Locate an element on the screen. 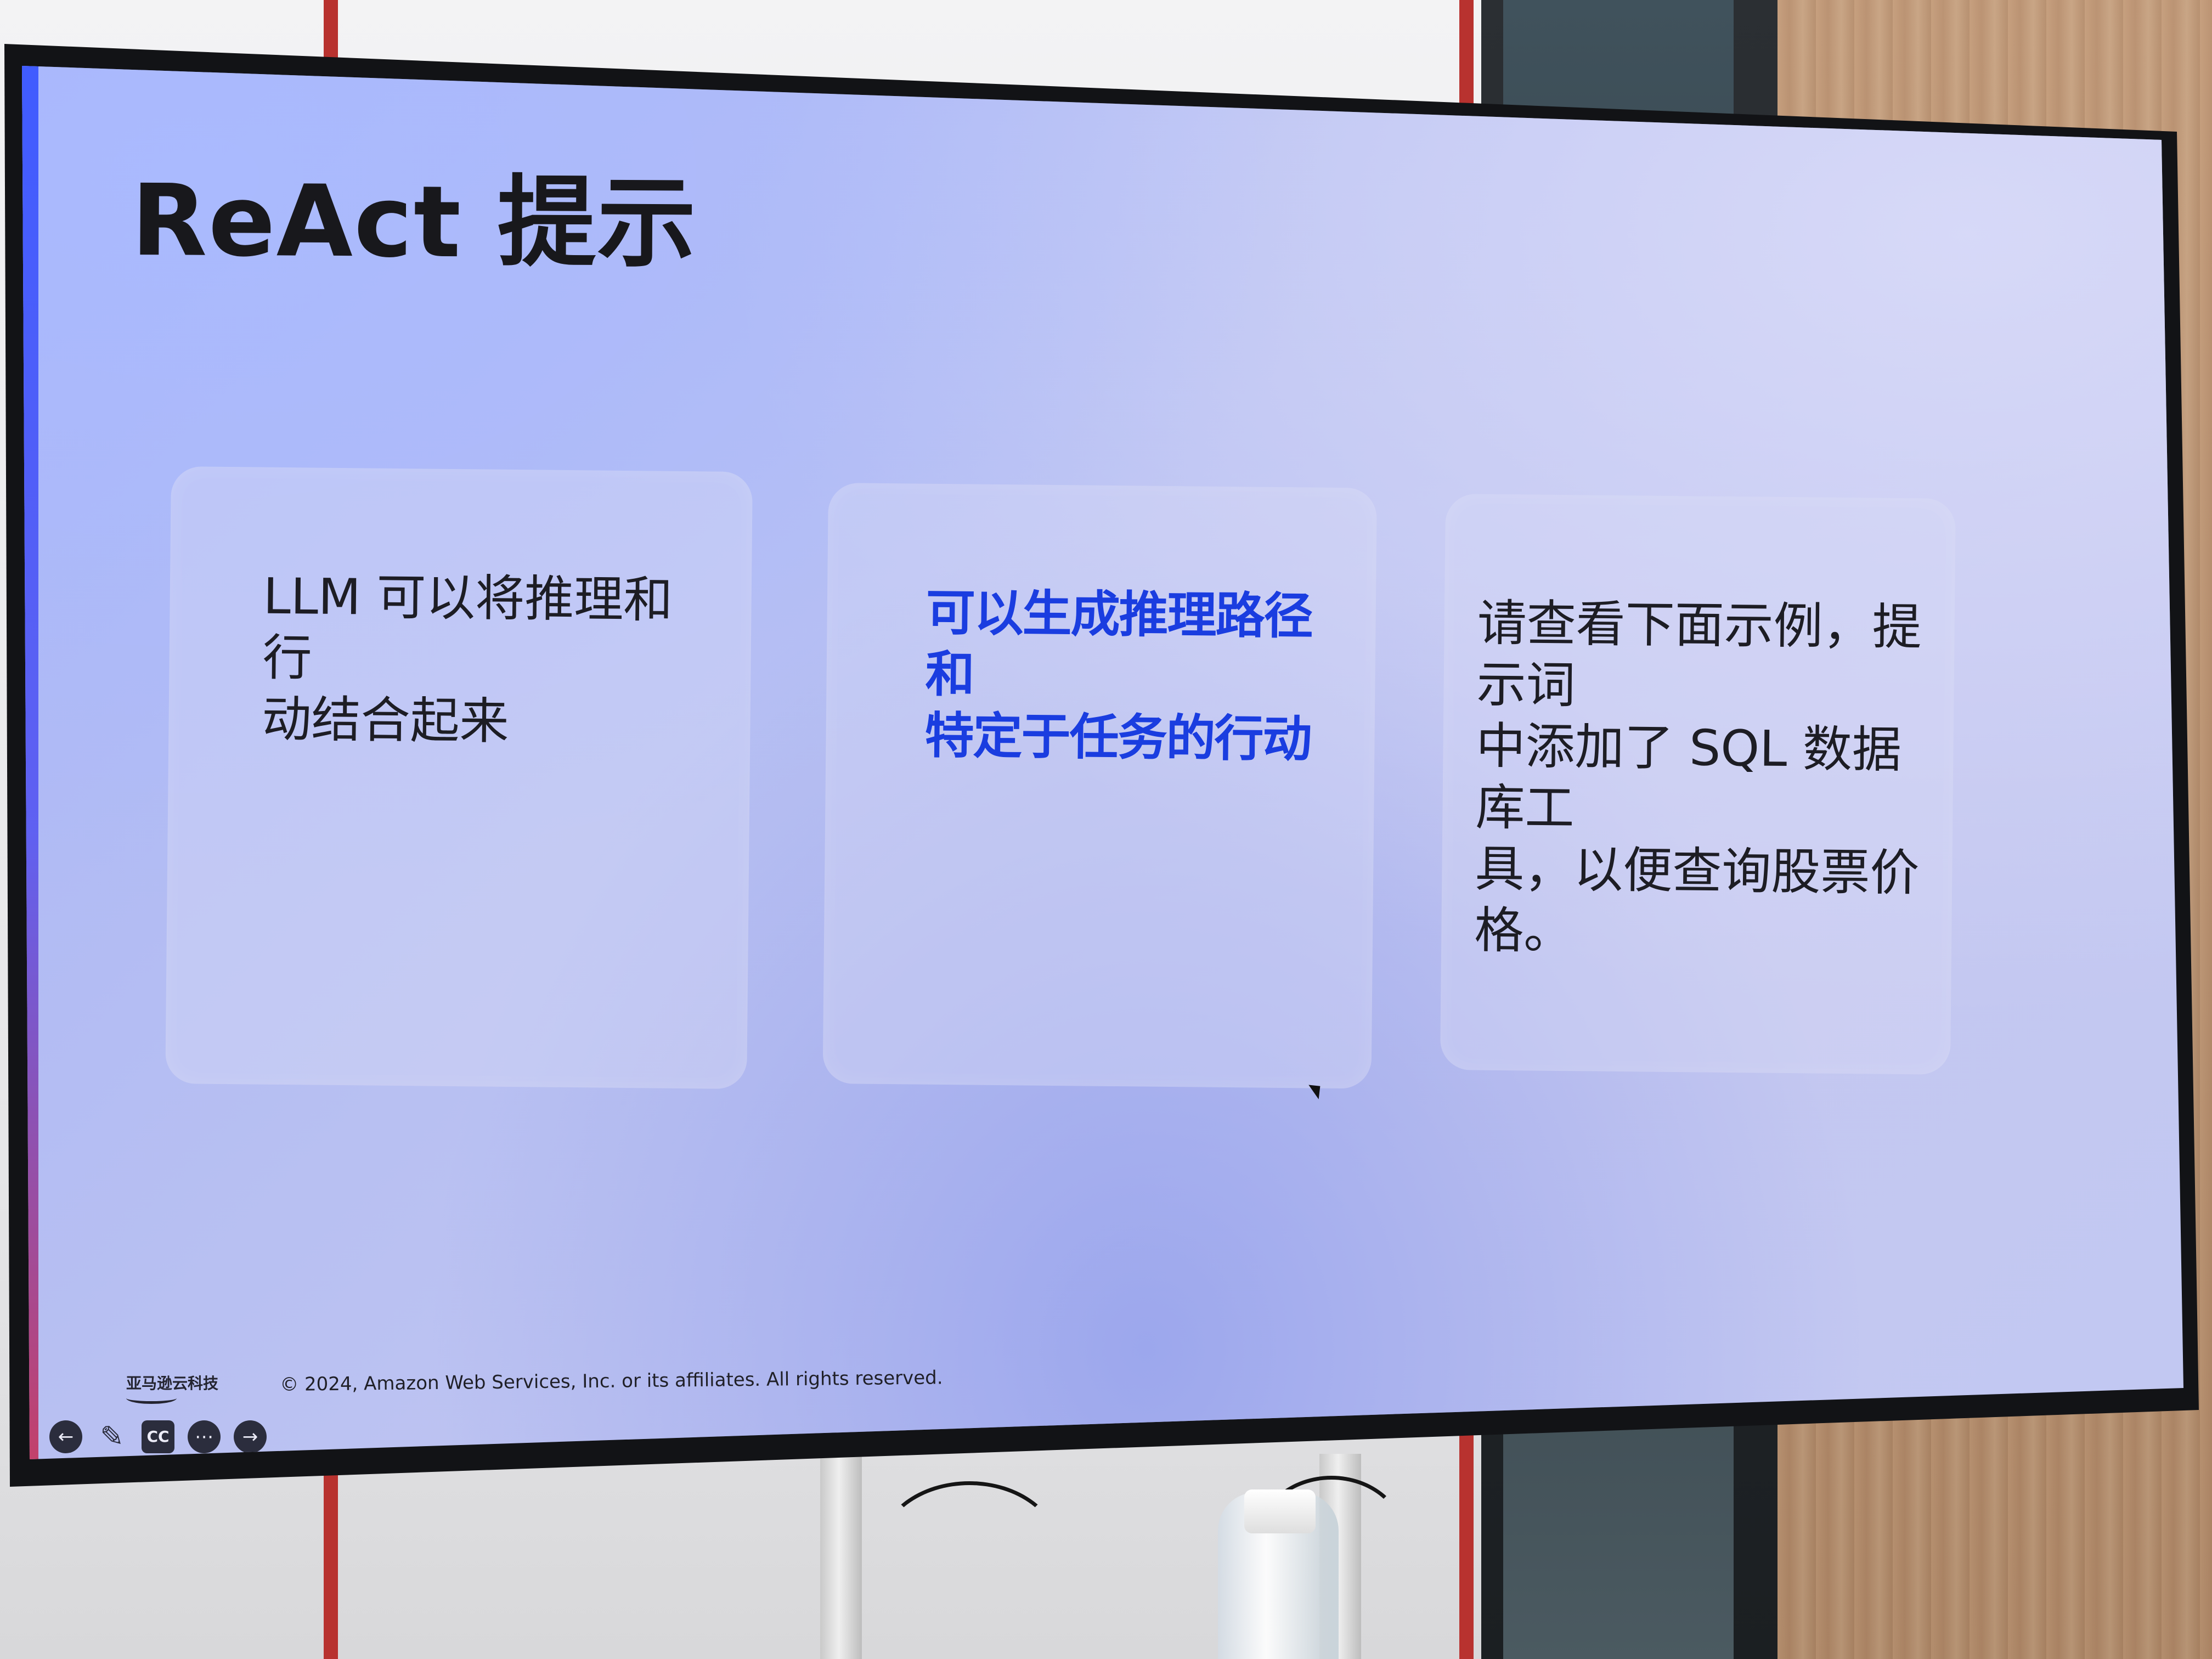  stand-left is located at coordinates (841, 1556).